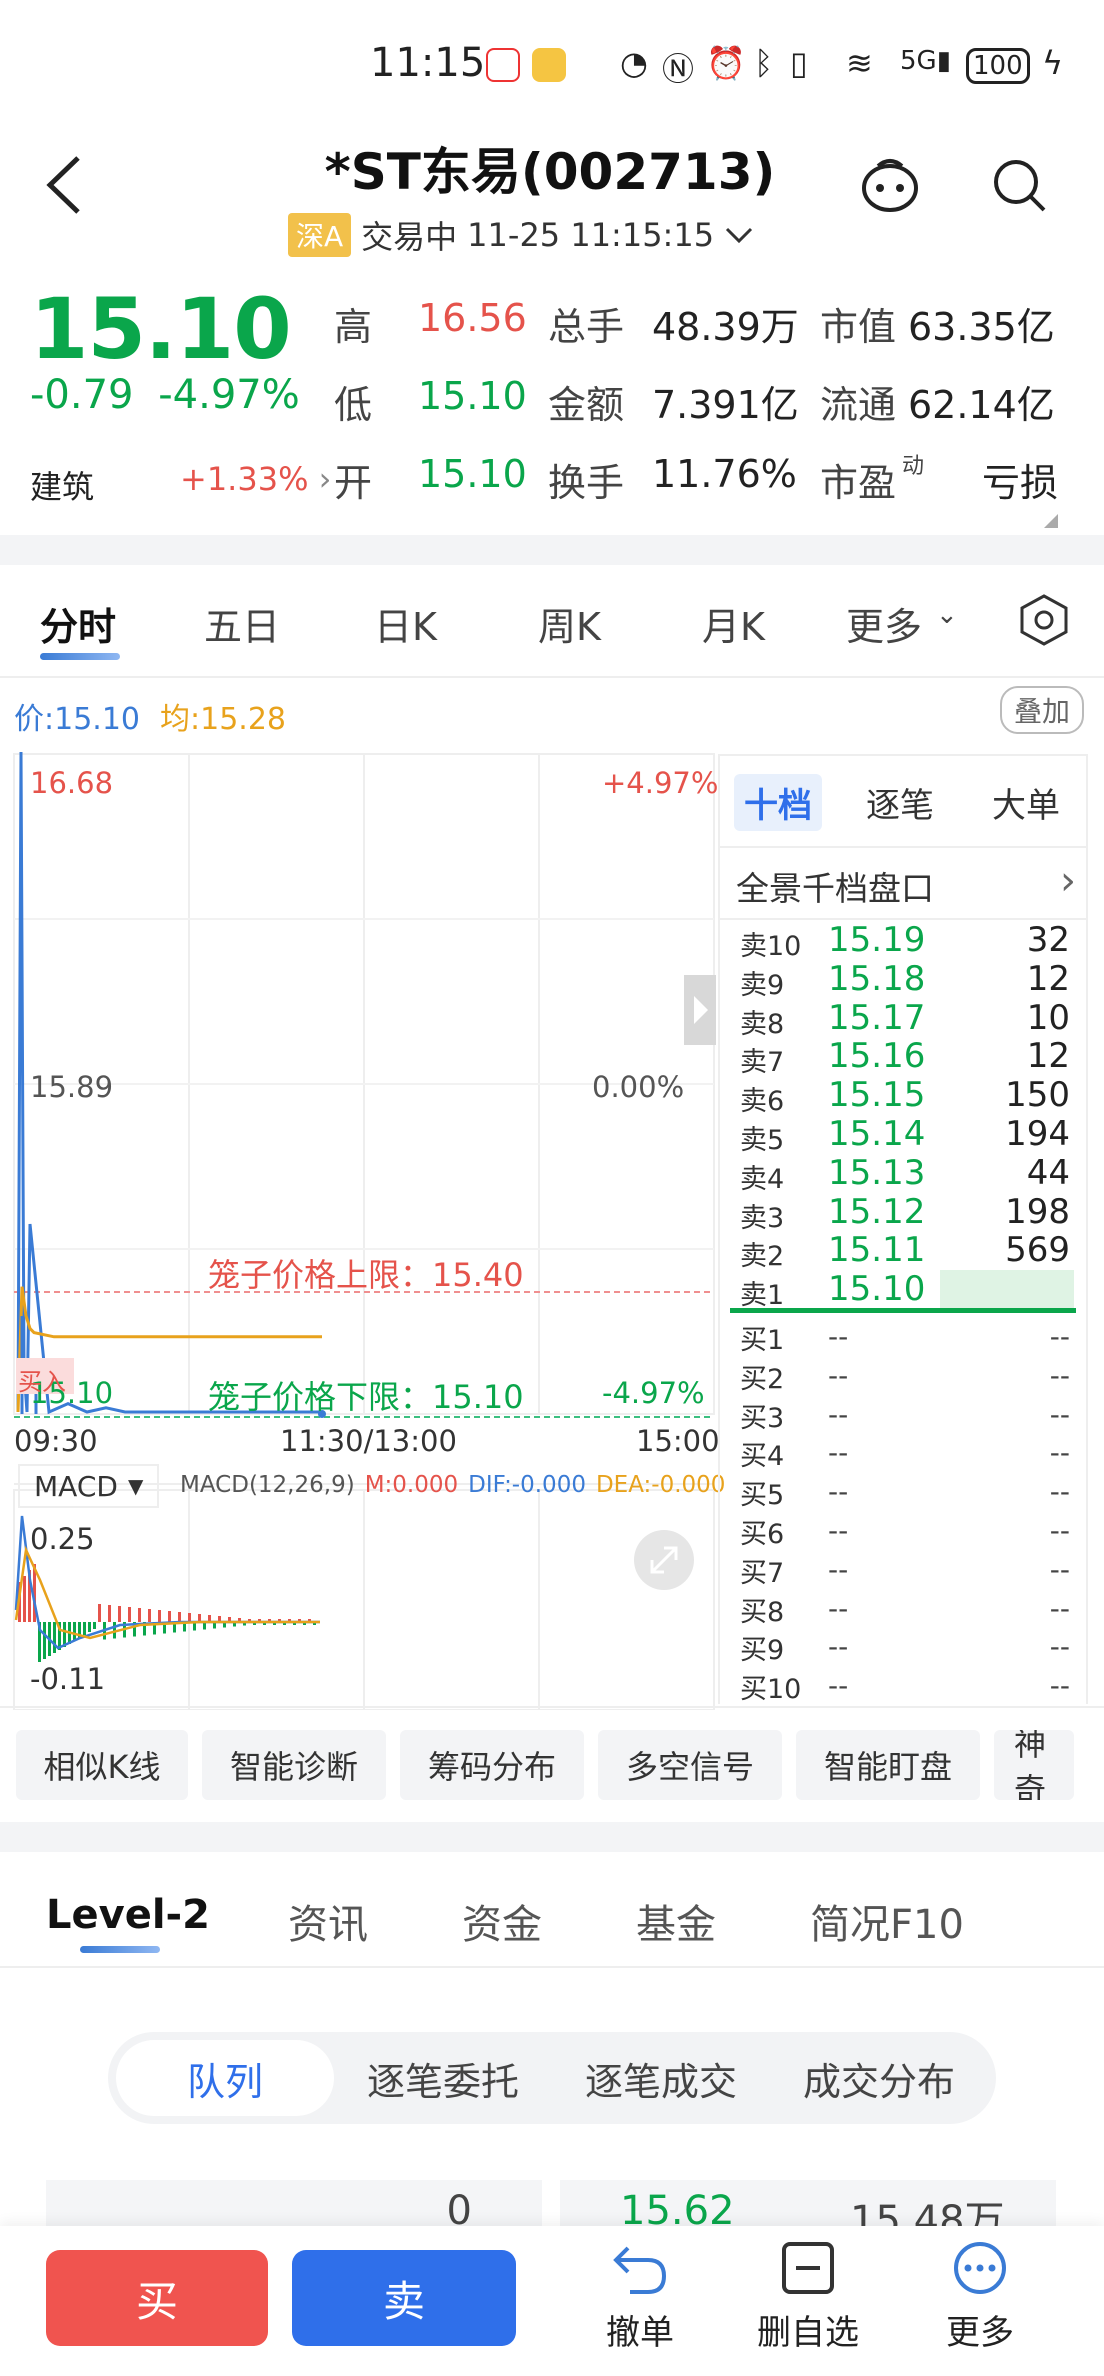 This screenshot has height=2376, width=1104. What do you see at coordinates (552, 550) in the screenshot?
I see `section-divider` at bounding box center [552, 550].